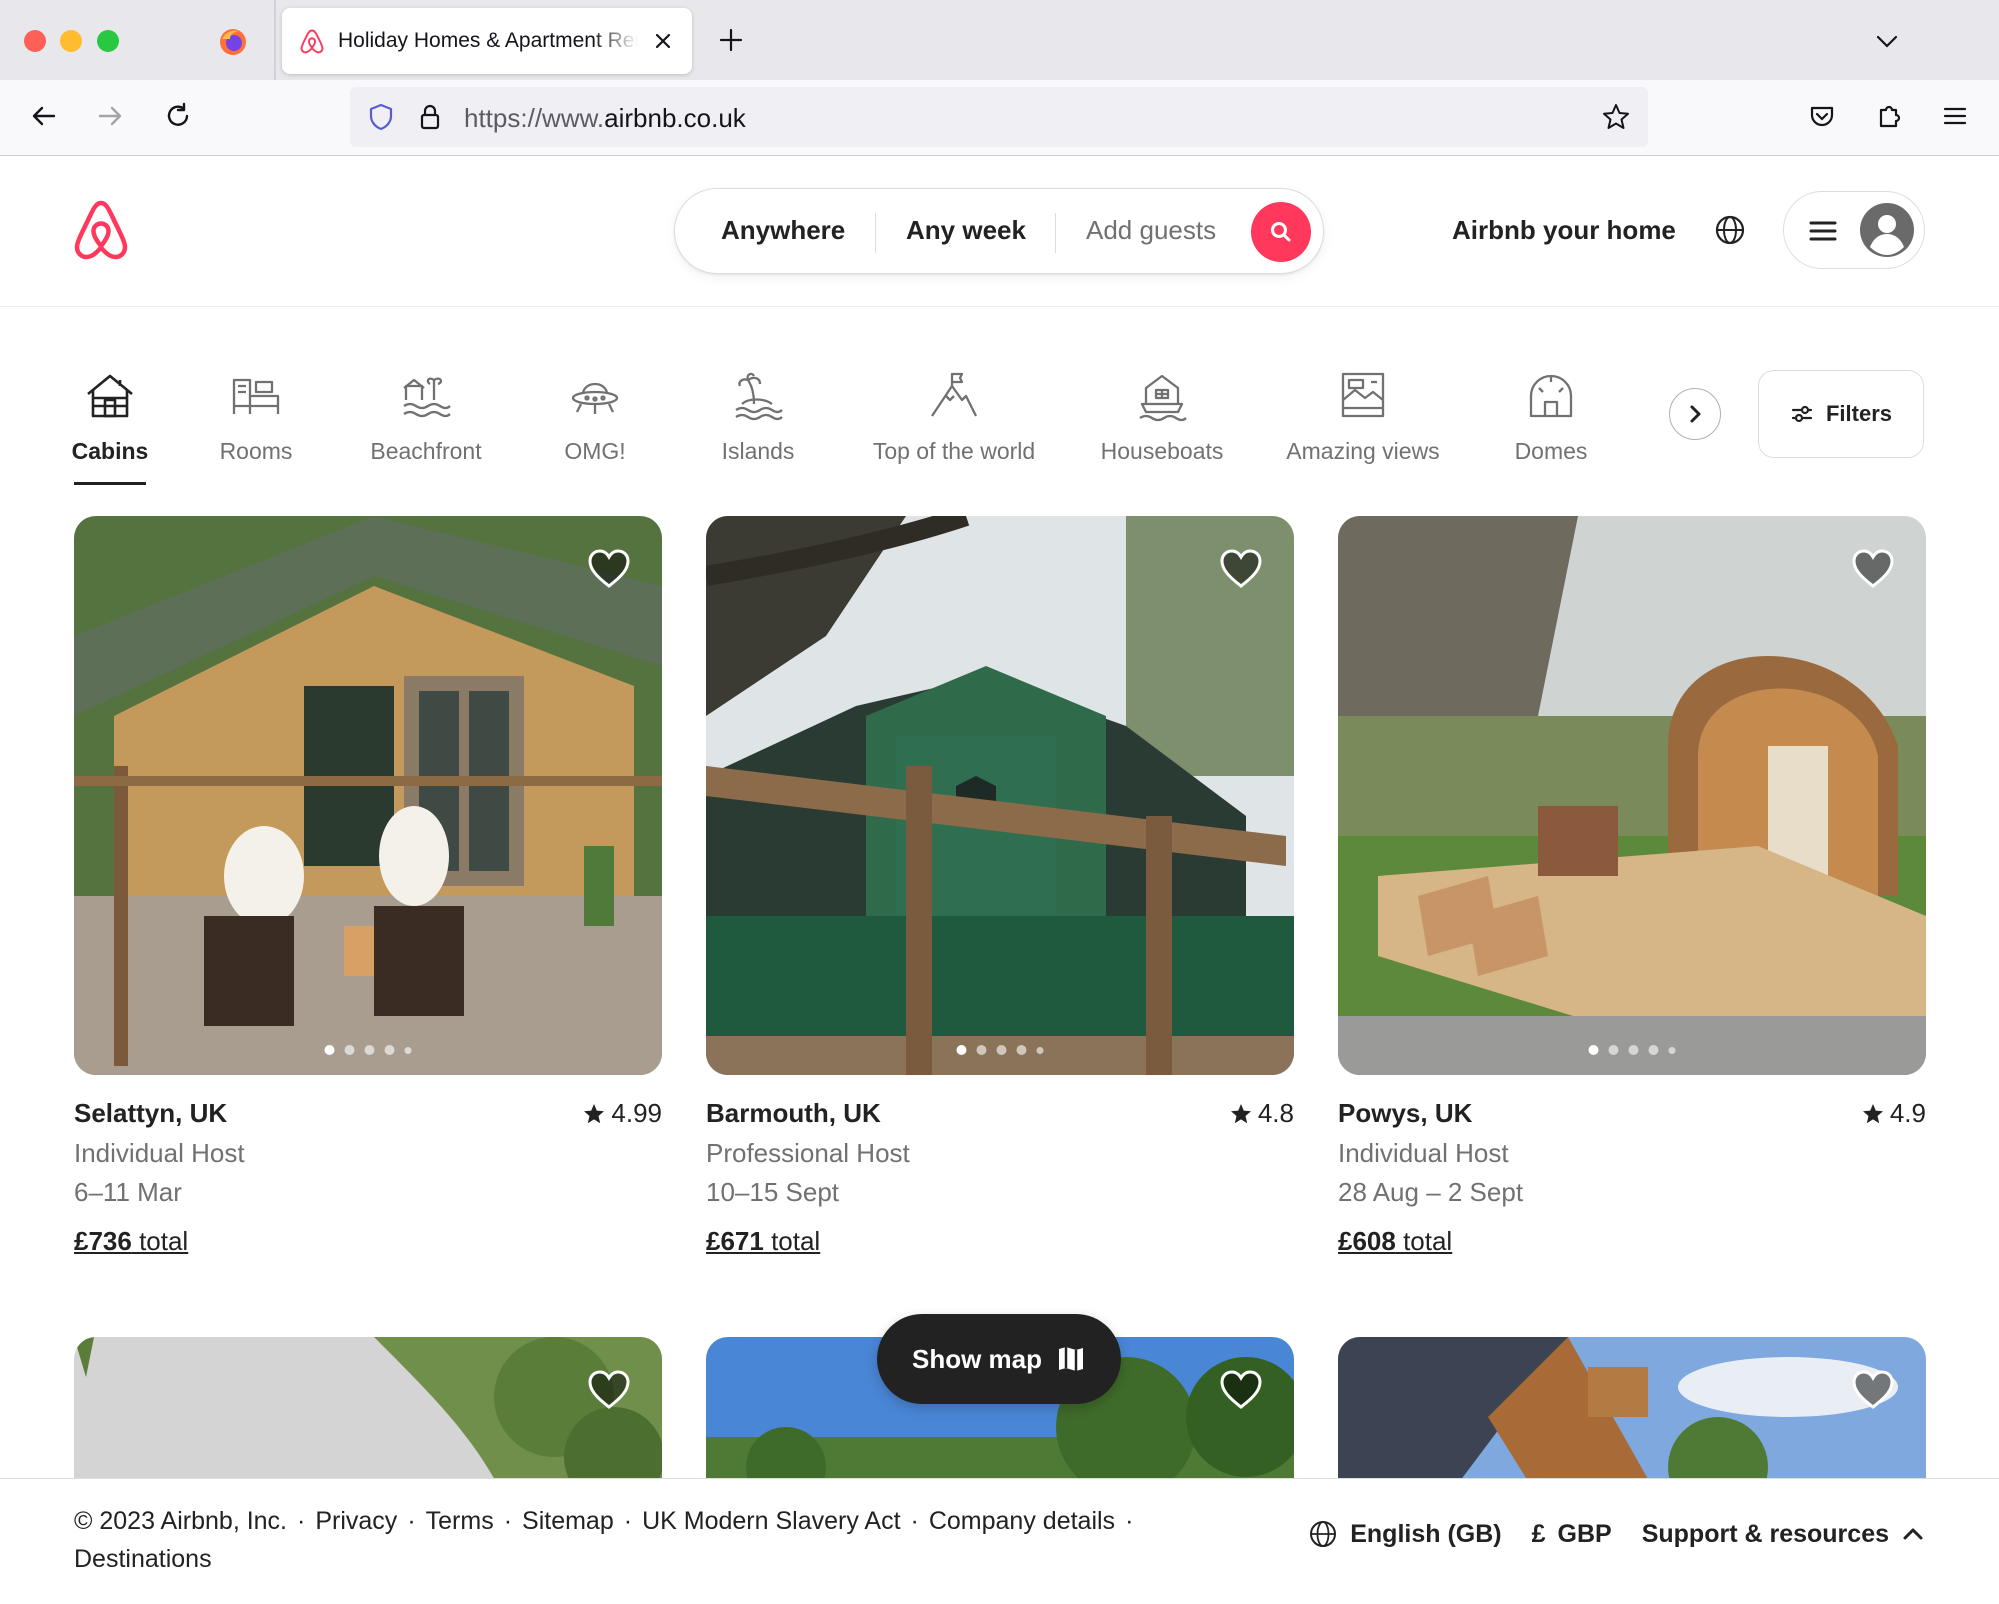 The height and width of the screenshot is (1604, 1999). I want to click on footer-link-destinations: Destinations, so click(143, 1559).